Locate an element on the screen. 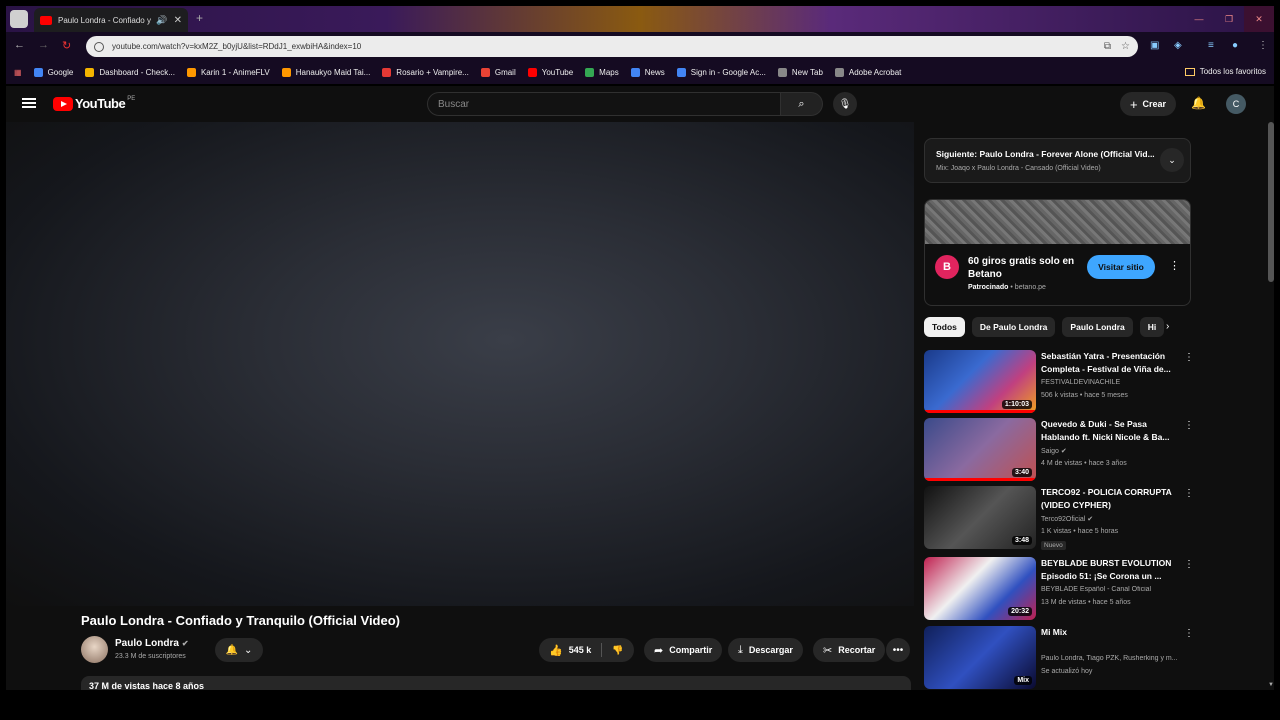  channel-avatar is located at coordinates (94, 649).